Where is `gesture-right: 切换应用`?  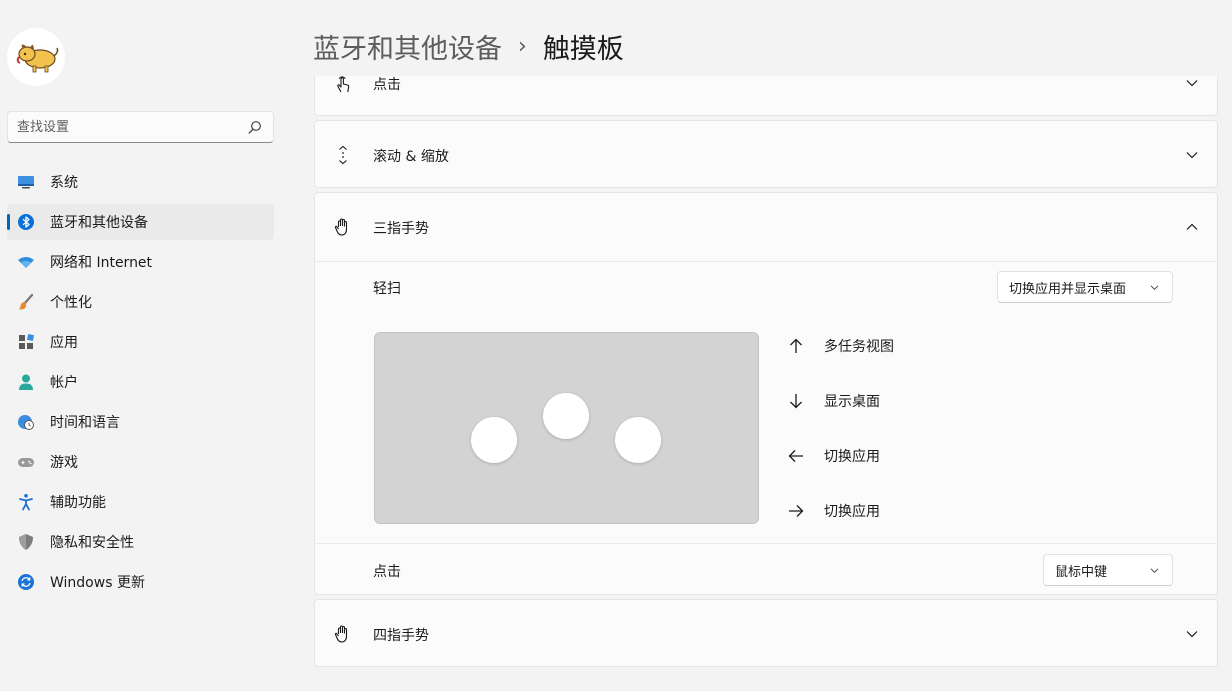 gesture-right: 切换应用 is located at coordinates (937, 511).